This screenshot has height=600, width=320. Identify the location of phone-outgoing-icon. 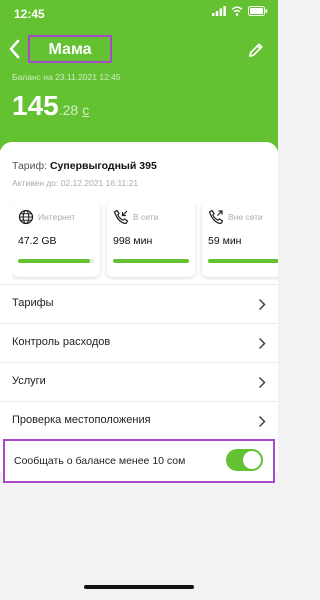
(216, 217).